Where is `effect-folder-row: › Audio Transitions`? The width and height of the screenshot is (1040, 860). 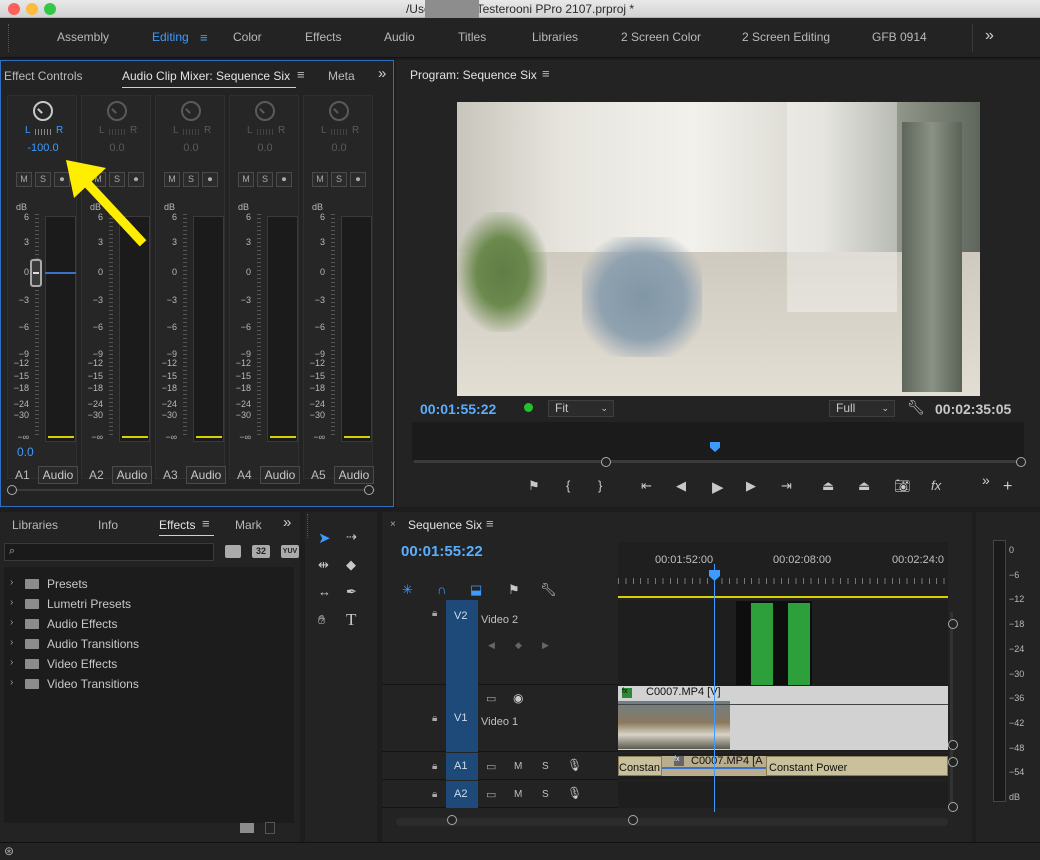 effect-folder-row: › Audio Transitions is located at coordinates (144, 646).